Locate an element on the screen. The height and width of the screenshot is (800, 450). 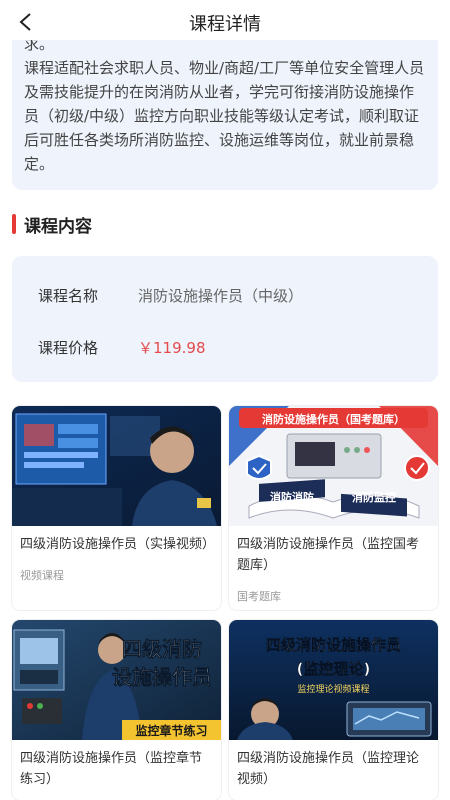
image-right-text: 消防监控 is located at coordinates (374, 497).